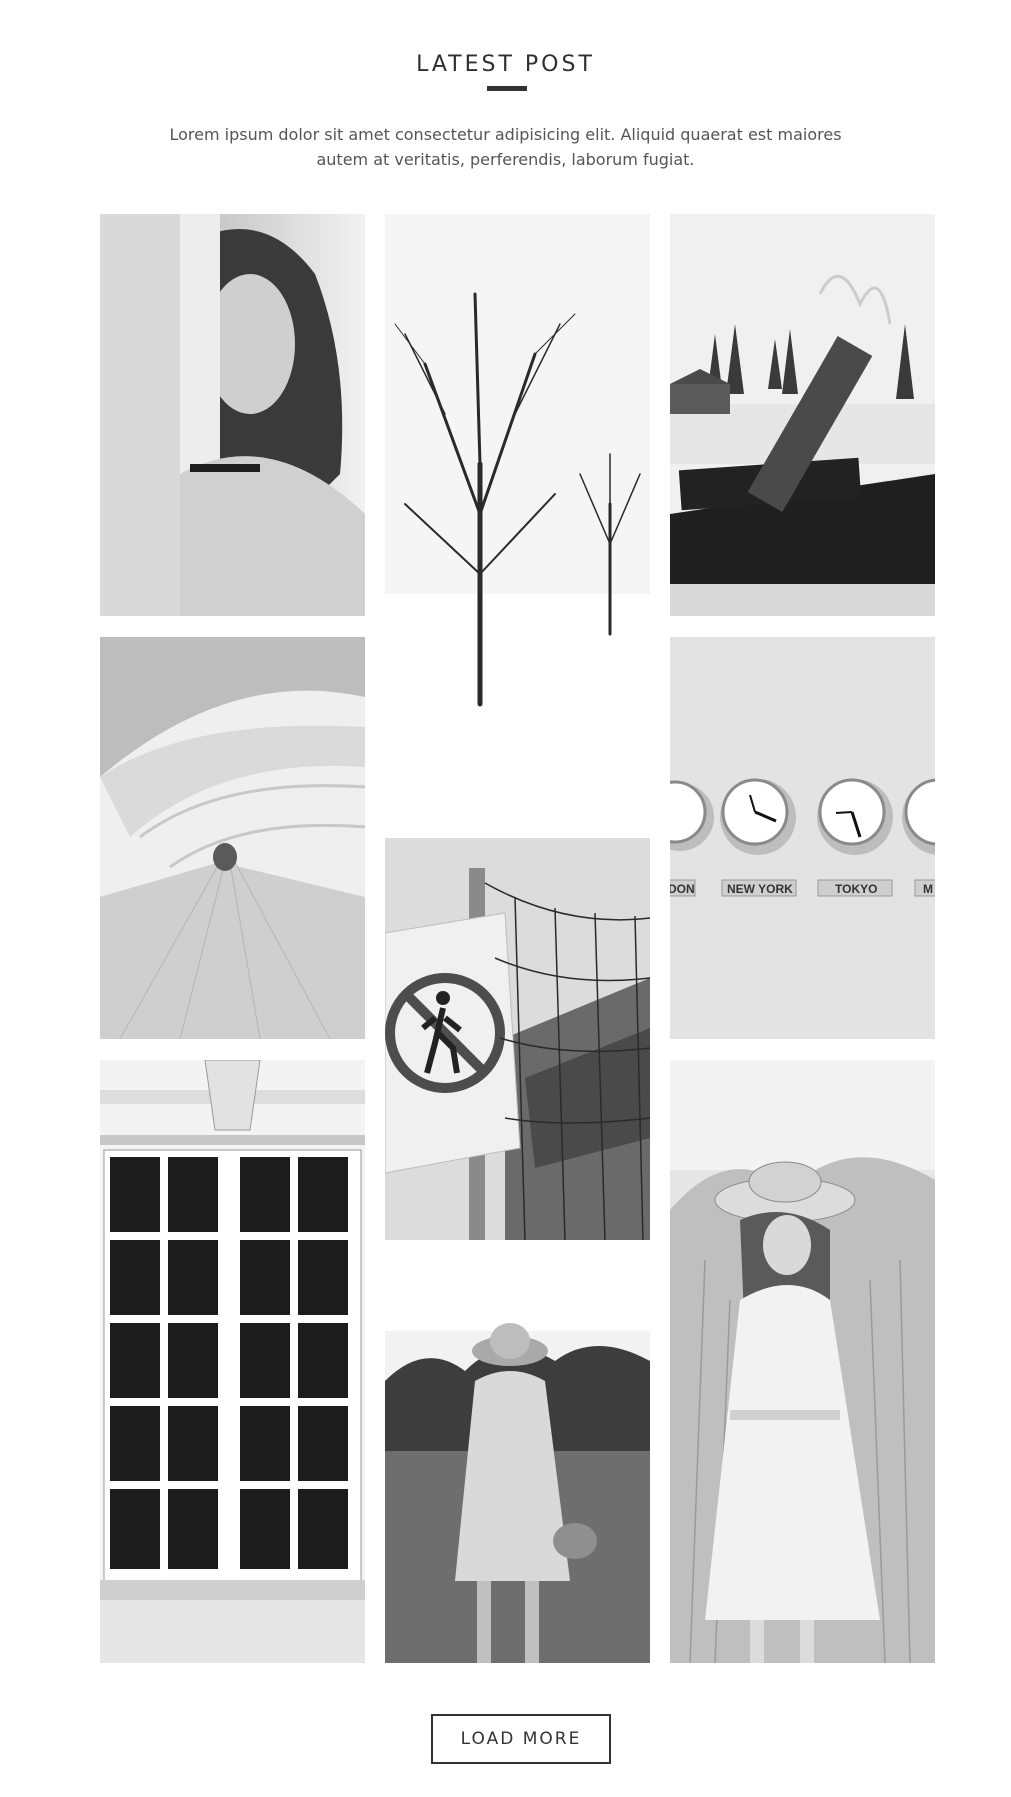  Describe the element at coordinates (760, 889) in the screenshot. I see `clock-label-new-york: NEW YORK` at that location.